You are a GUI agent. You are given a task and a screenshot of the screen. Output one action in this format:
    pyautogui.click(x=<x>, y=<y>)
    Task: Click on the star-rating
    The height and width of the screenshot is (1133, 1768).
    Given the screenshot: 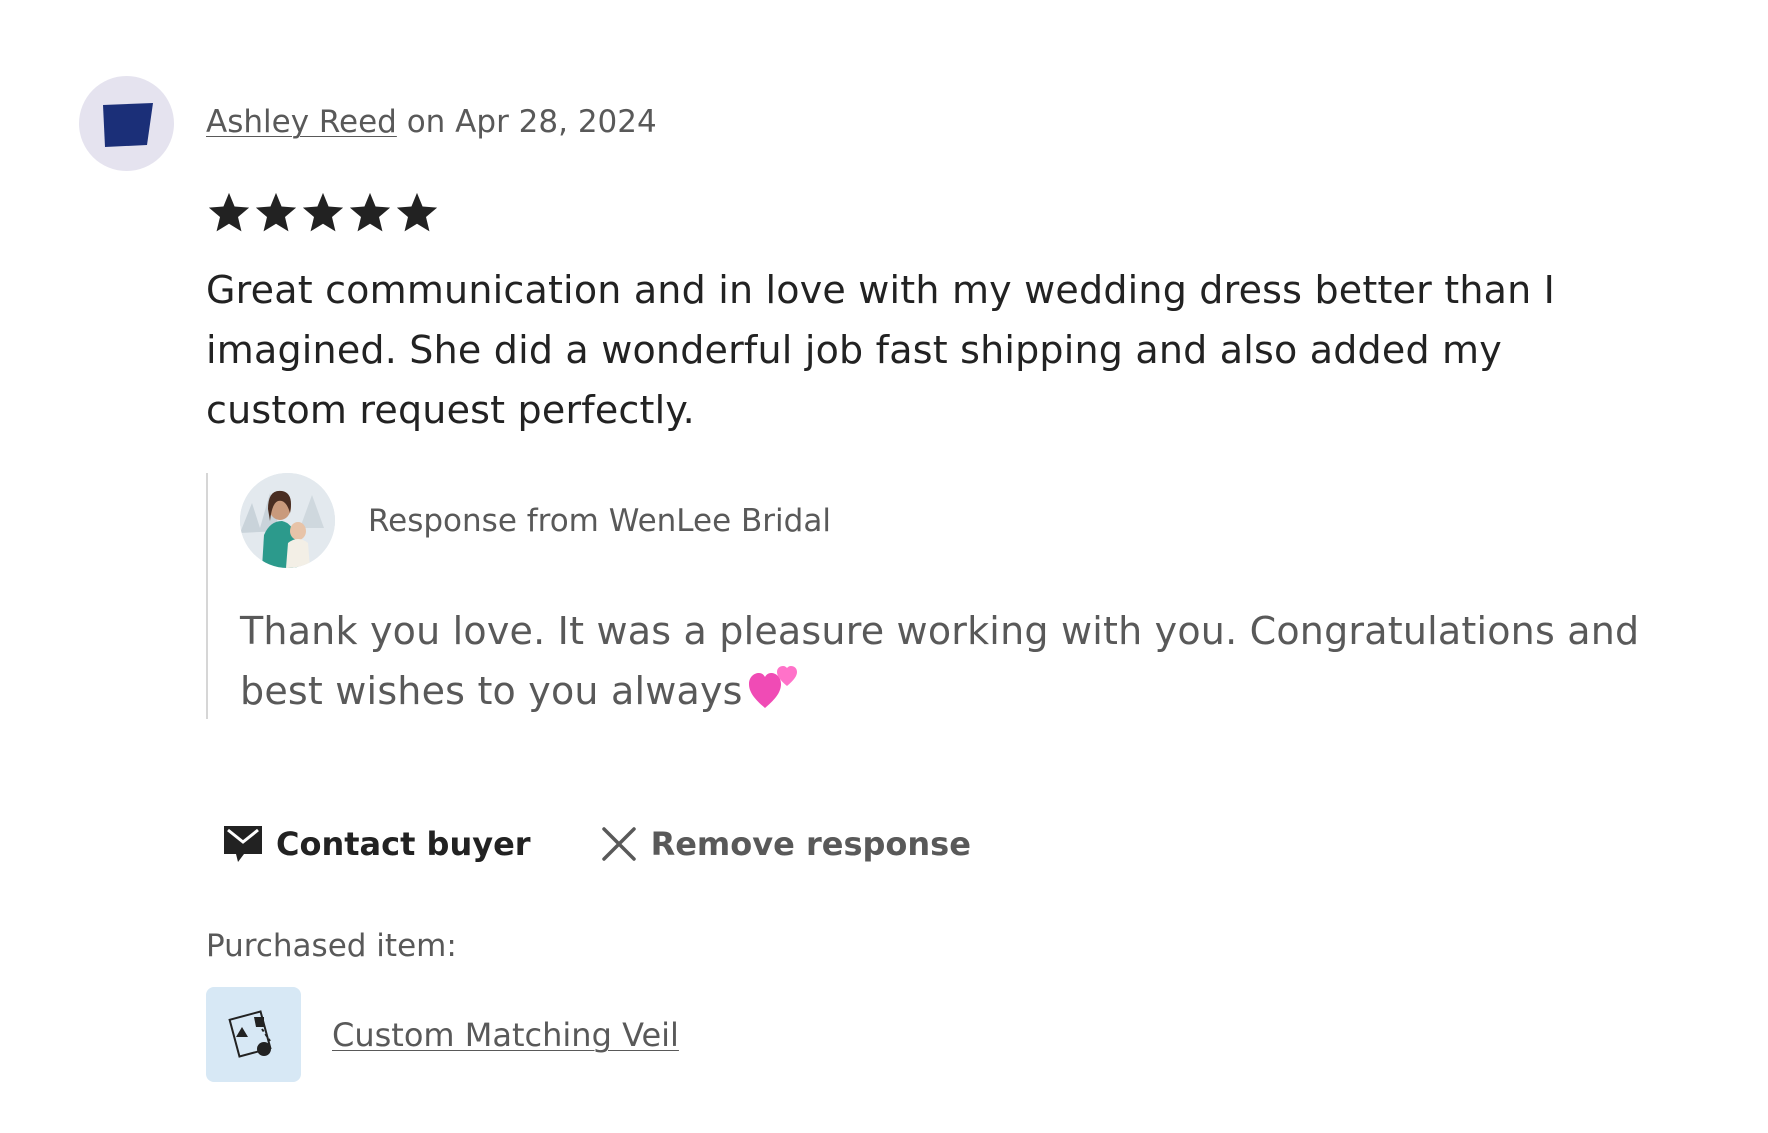 What is the action you would take?
    pyautogui.click(x=323, y=213)
    